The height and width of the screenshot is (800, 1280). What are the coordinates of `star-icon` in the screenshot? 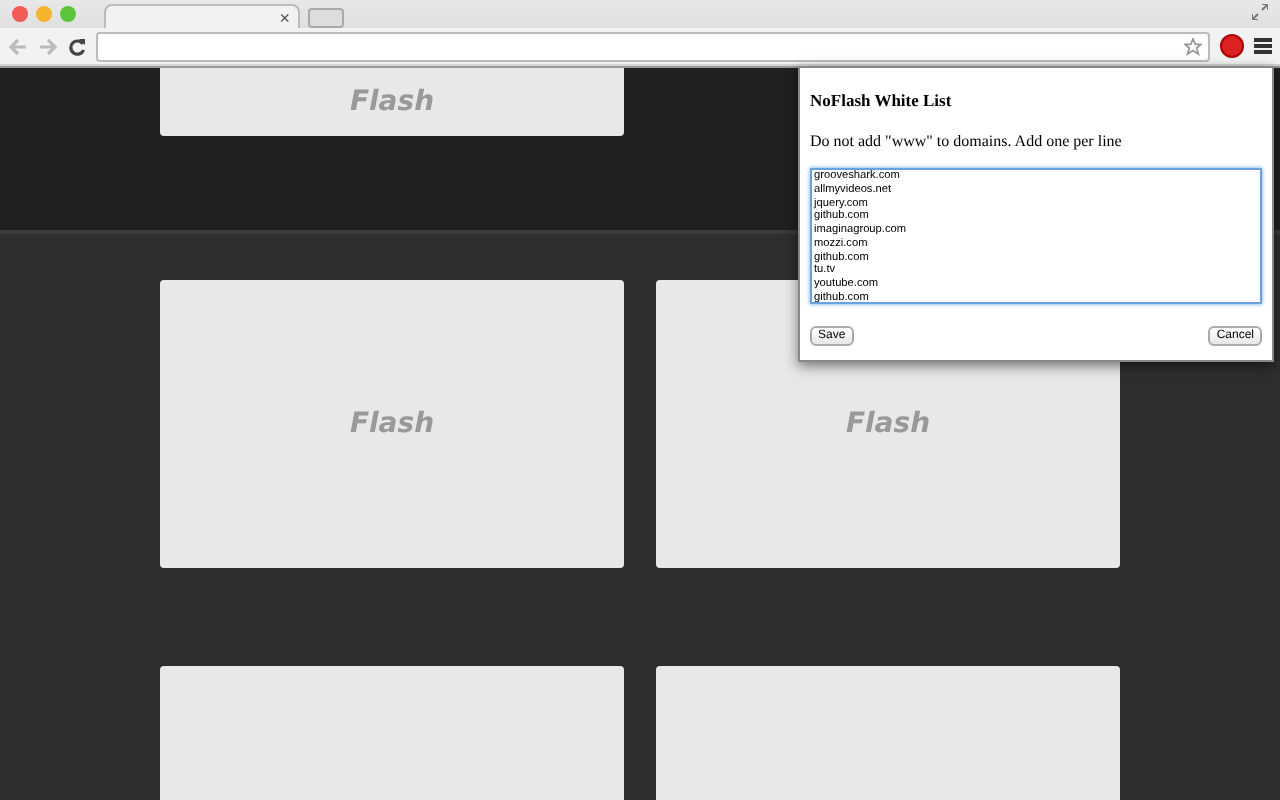 It's located at (1193, 46).